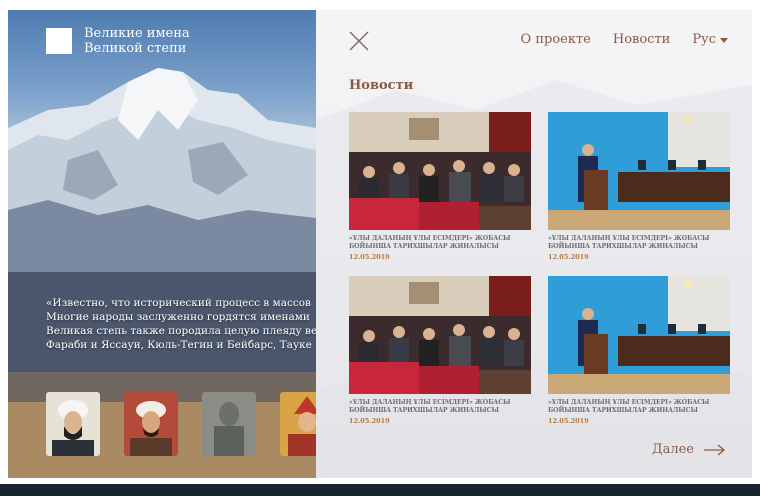  I want to click on nav-news-link: Новости, so click(641, 39).